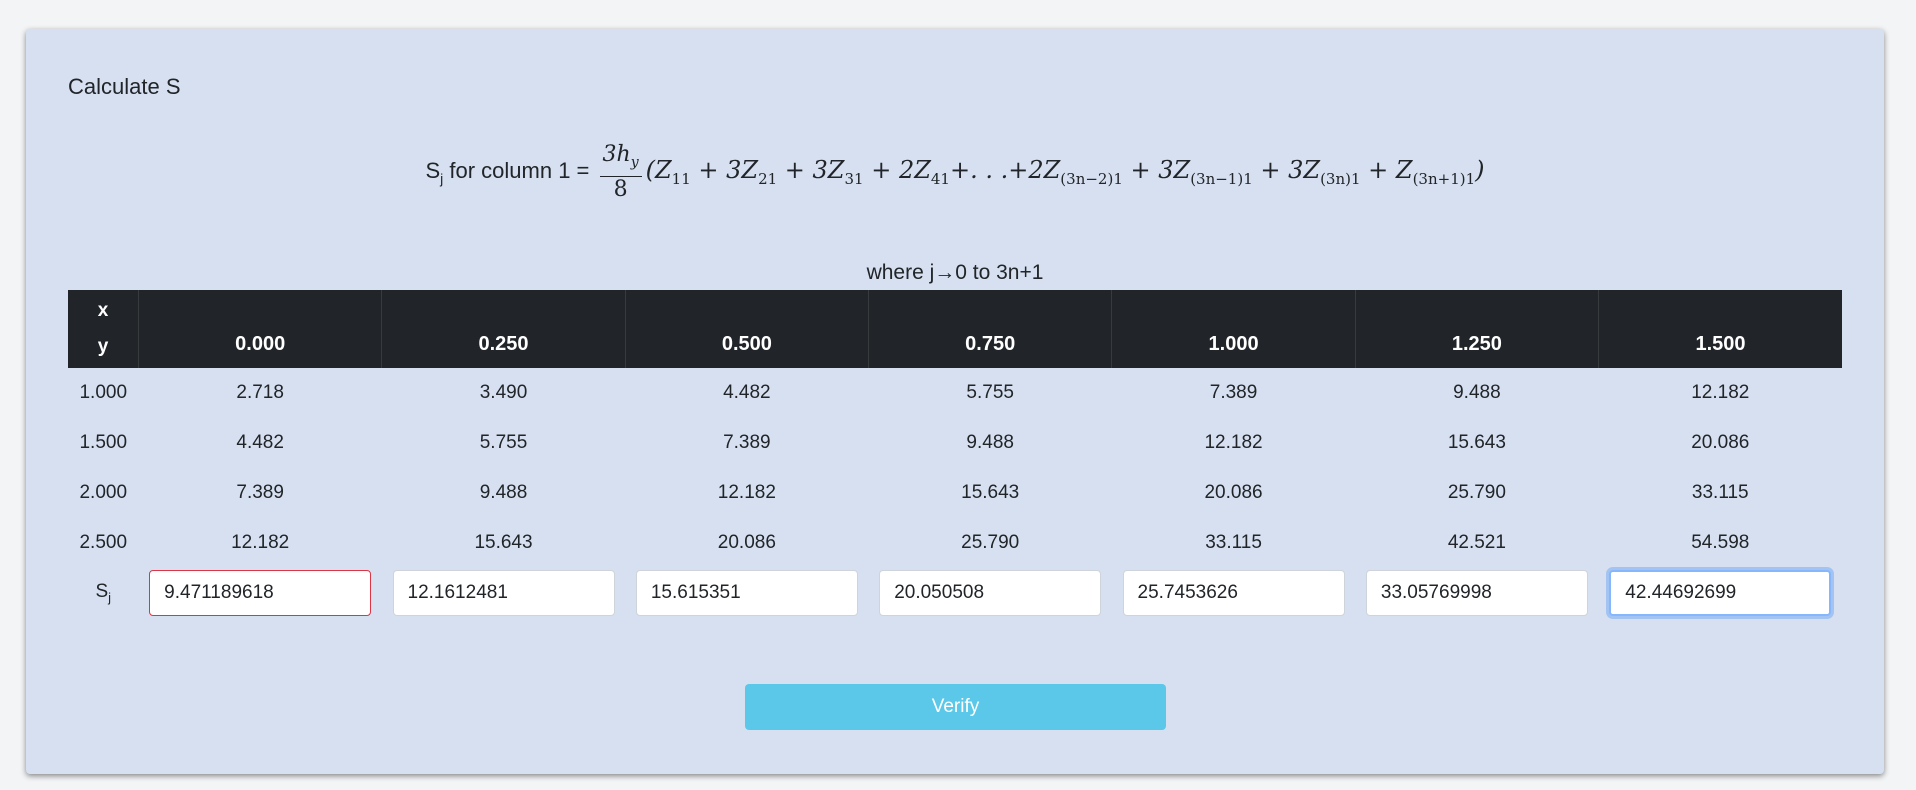  I want to click on where-text: where j→0 to 3n+1, so click(955, 272).